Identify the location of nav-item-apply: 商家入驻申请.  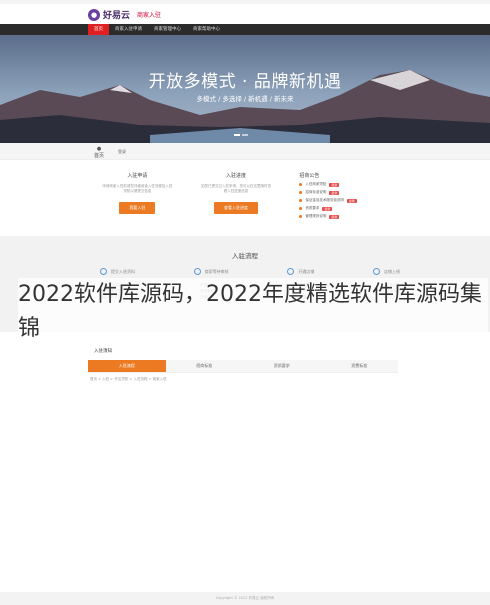
(128, 29).